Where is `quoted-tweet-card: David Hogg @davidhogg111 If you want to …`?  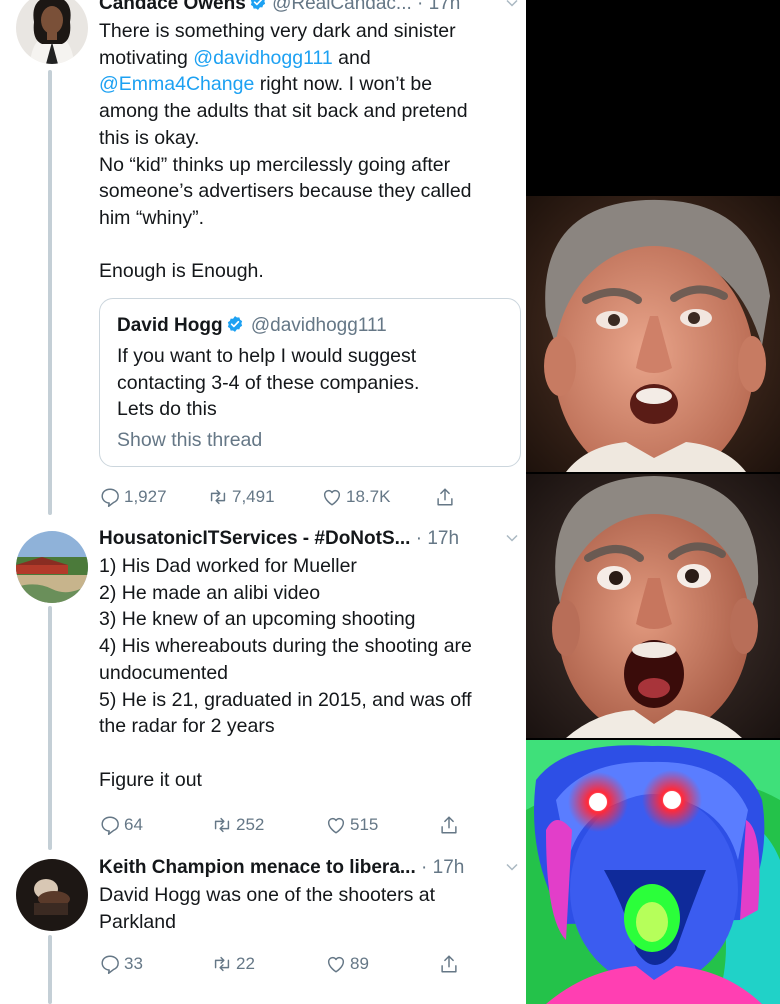 quoted-tweet-card: David Hogg @davidhogg111 If you want to … is located at coordinates (310, 382).